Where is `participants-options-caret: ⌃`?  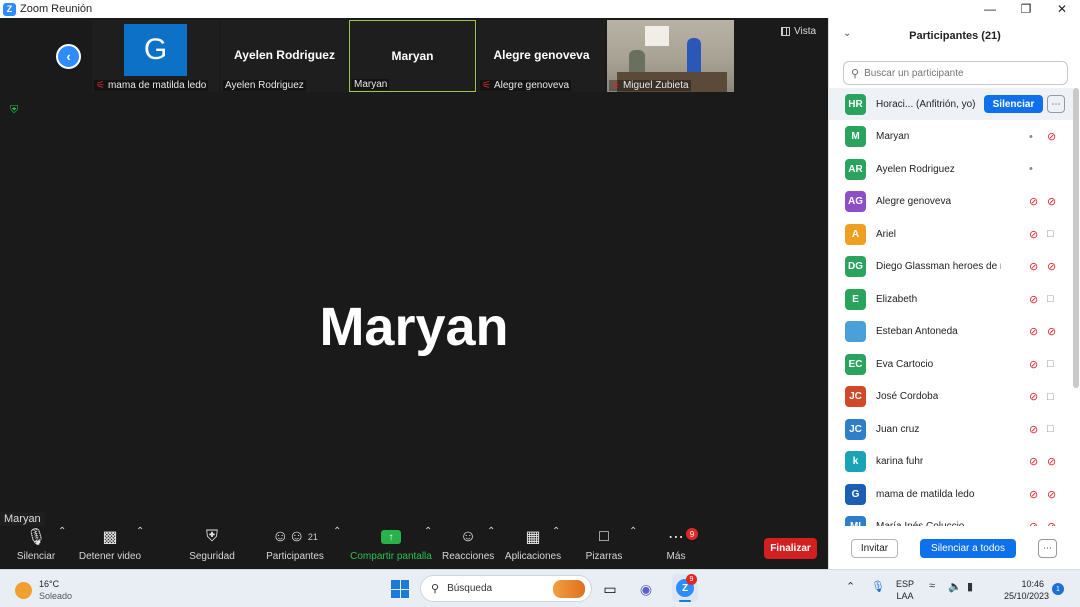
participants-options-caret: ⌃ is located at coordinates (337, 531).